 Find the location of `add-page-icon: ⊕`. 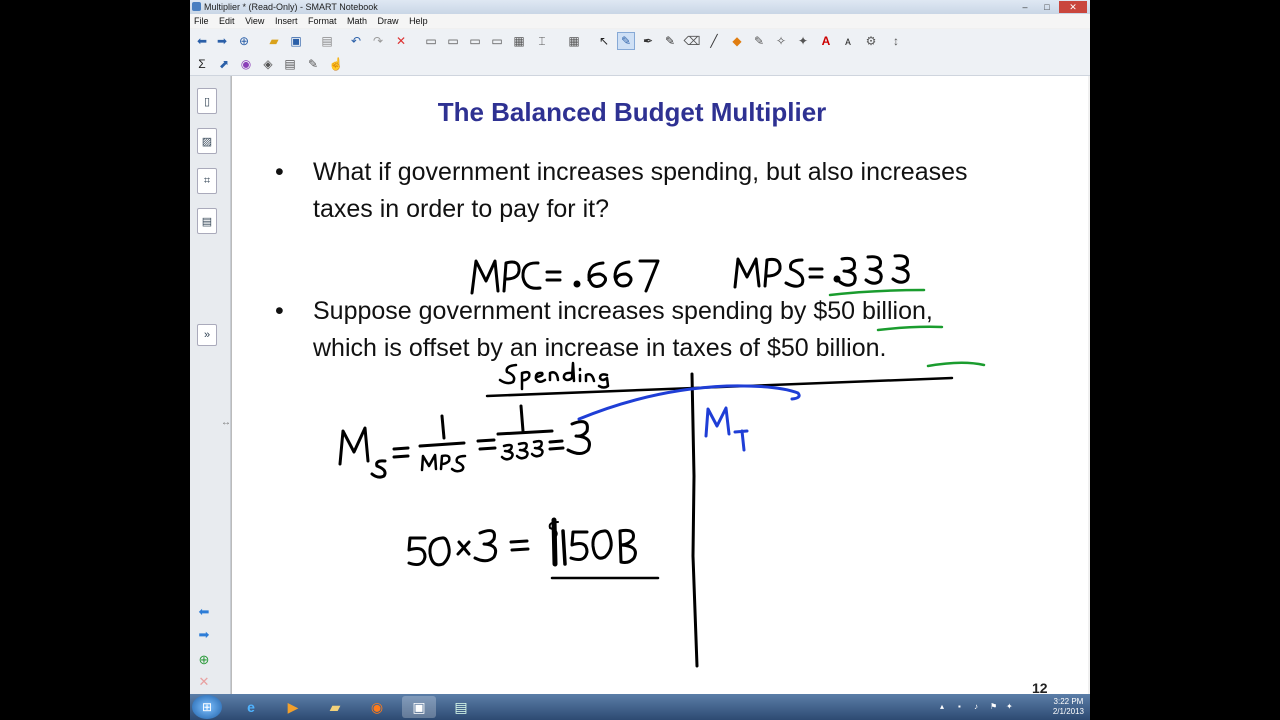

add-page-icon: ⊕ is located at coordinates (244, 41).